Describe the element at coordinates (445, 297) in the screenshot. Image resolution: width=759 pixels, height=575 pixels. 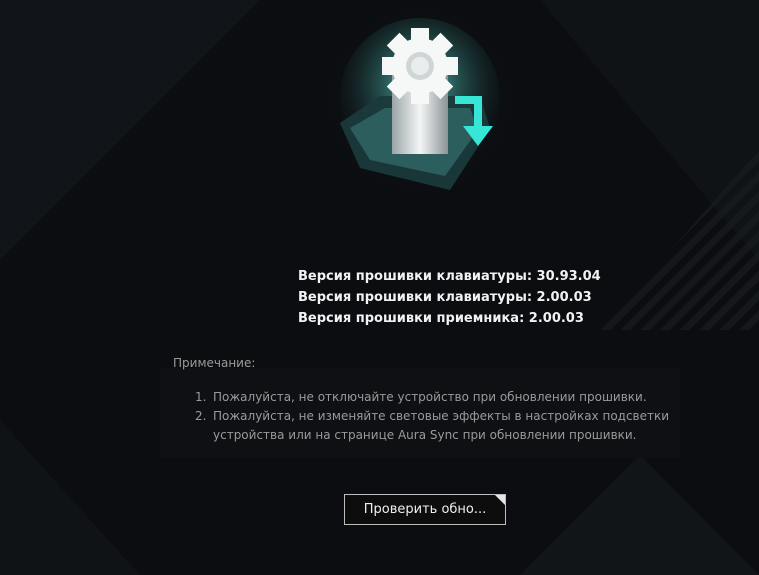
I see `keyboard-firmware-version-2: Версия прошивки клавиатуры: 2.00.03` at that location.